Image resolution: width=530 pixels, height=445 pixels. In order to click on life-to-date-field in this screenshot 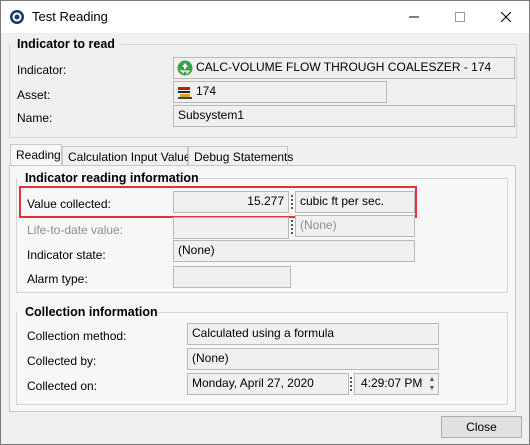, I will do `click(231, 228)`.